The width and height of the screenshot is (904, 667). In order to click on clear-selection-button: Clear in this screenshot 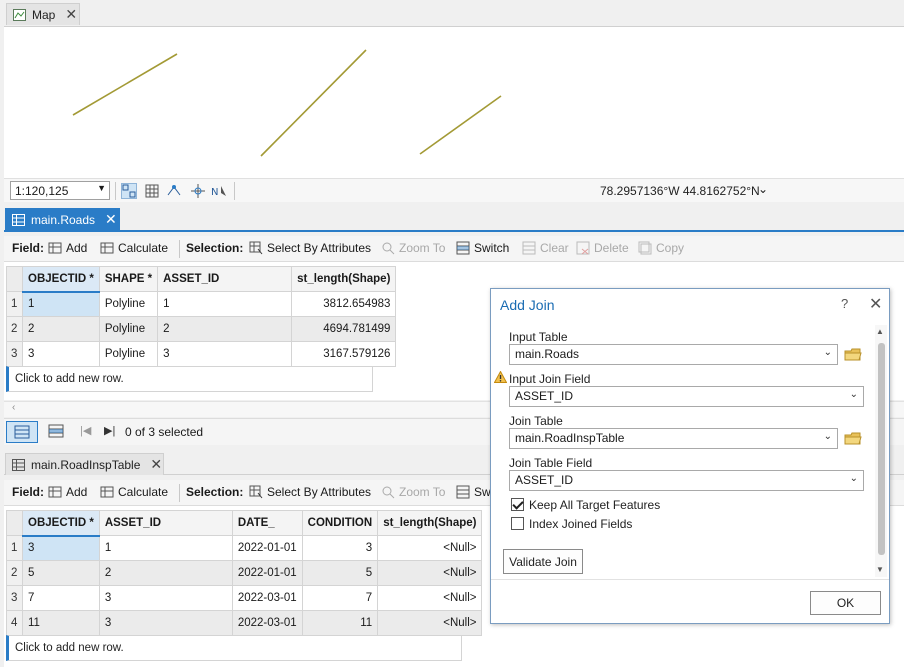, I will do `click(545, 248)`.